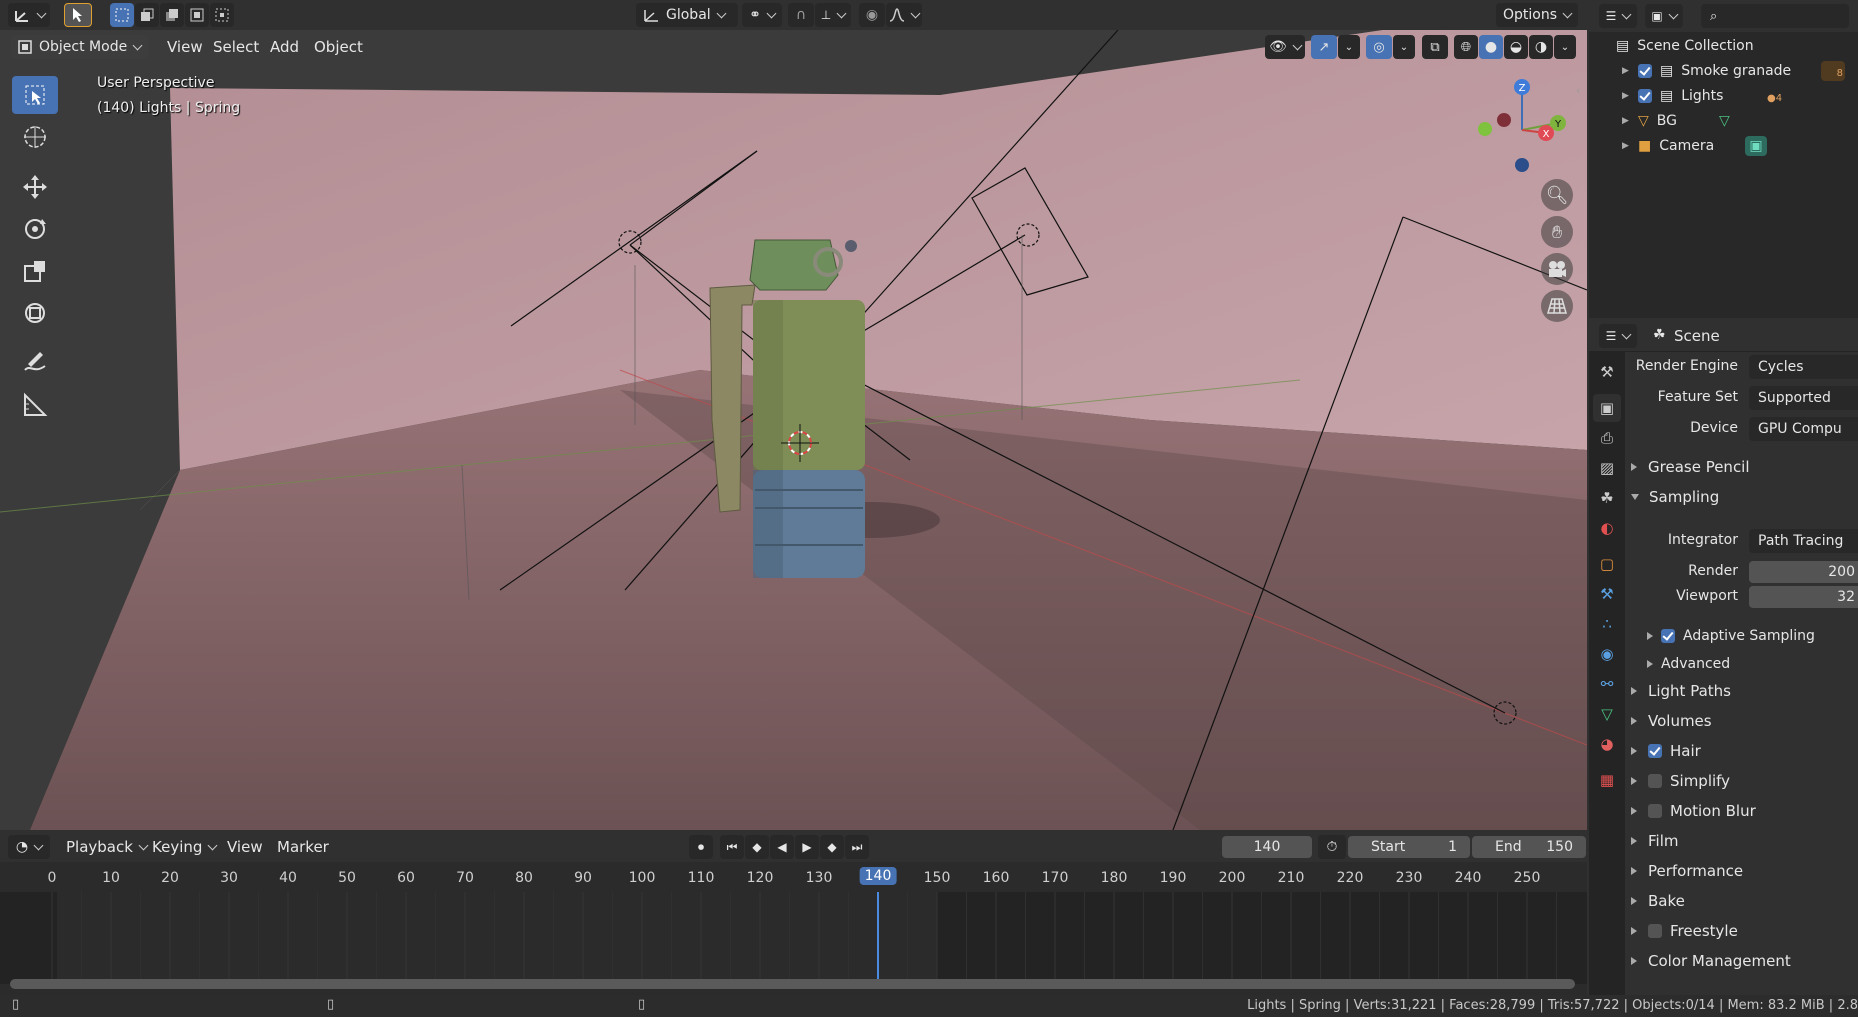 The height and width of the screenshot is (1017, 1858). I want to click on outliner-item-camera: ▶ ■ Camera ▣, so click(1723, 146).